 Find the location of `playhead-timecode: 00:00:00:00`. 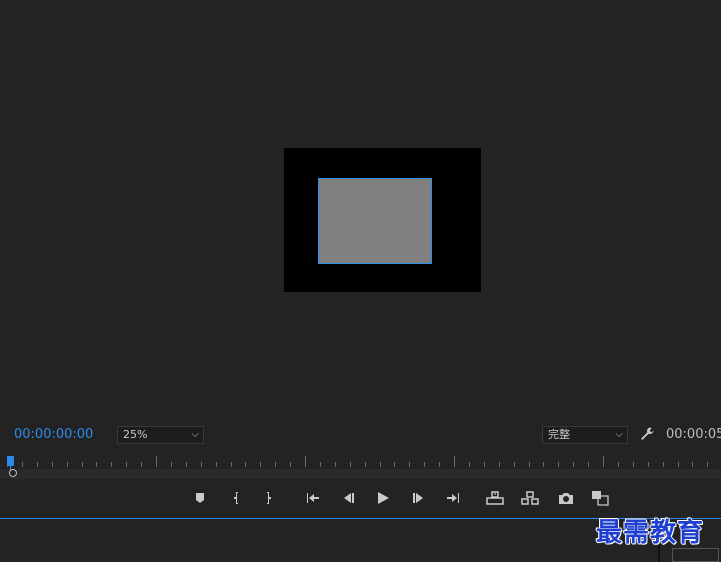

playhead-timecode: 00:00:00:00 is located at coordinates (53, 434).